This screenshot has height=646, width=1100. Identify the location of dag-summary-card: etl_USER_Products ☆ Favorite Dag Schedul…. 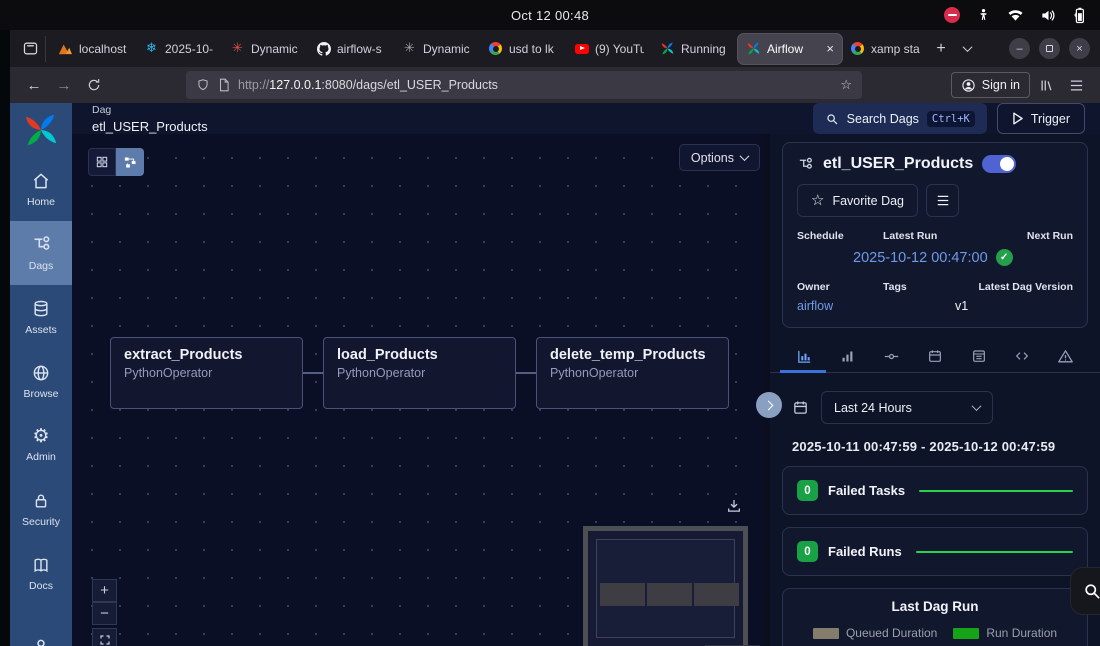
(935, 235).